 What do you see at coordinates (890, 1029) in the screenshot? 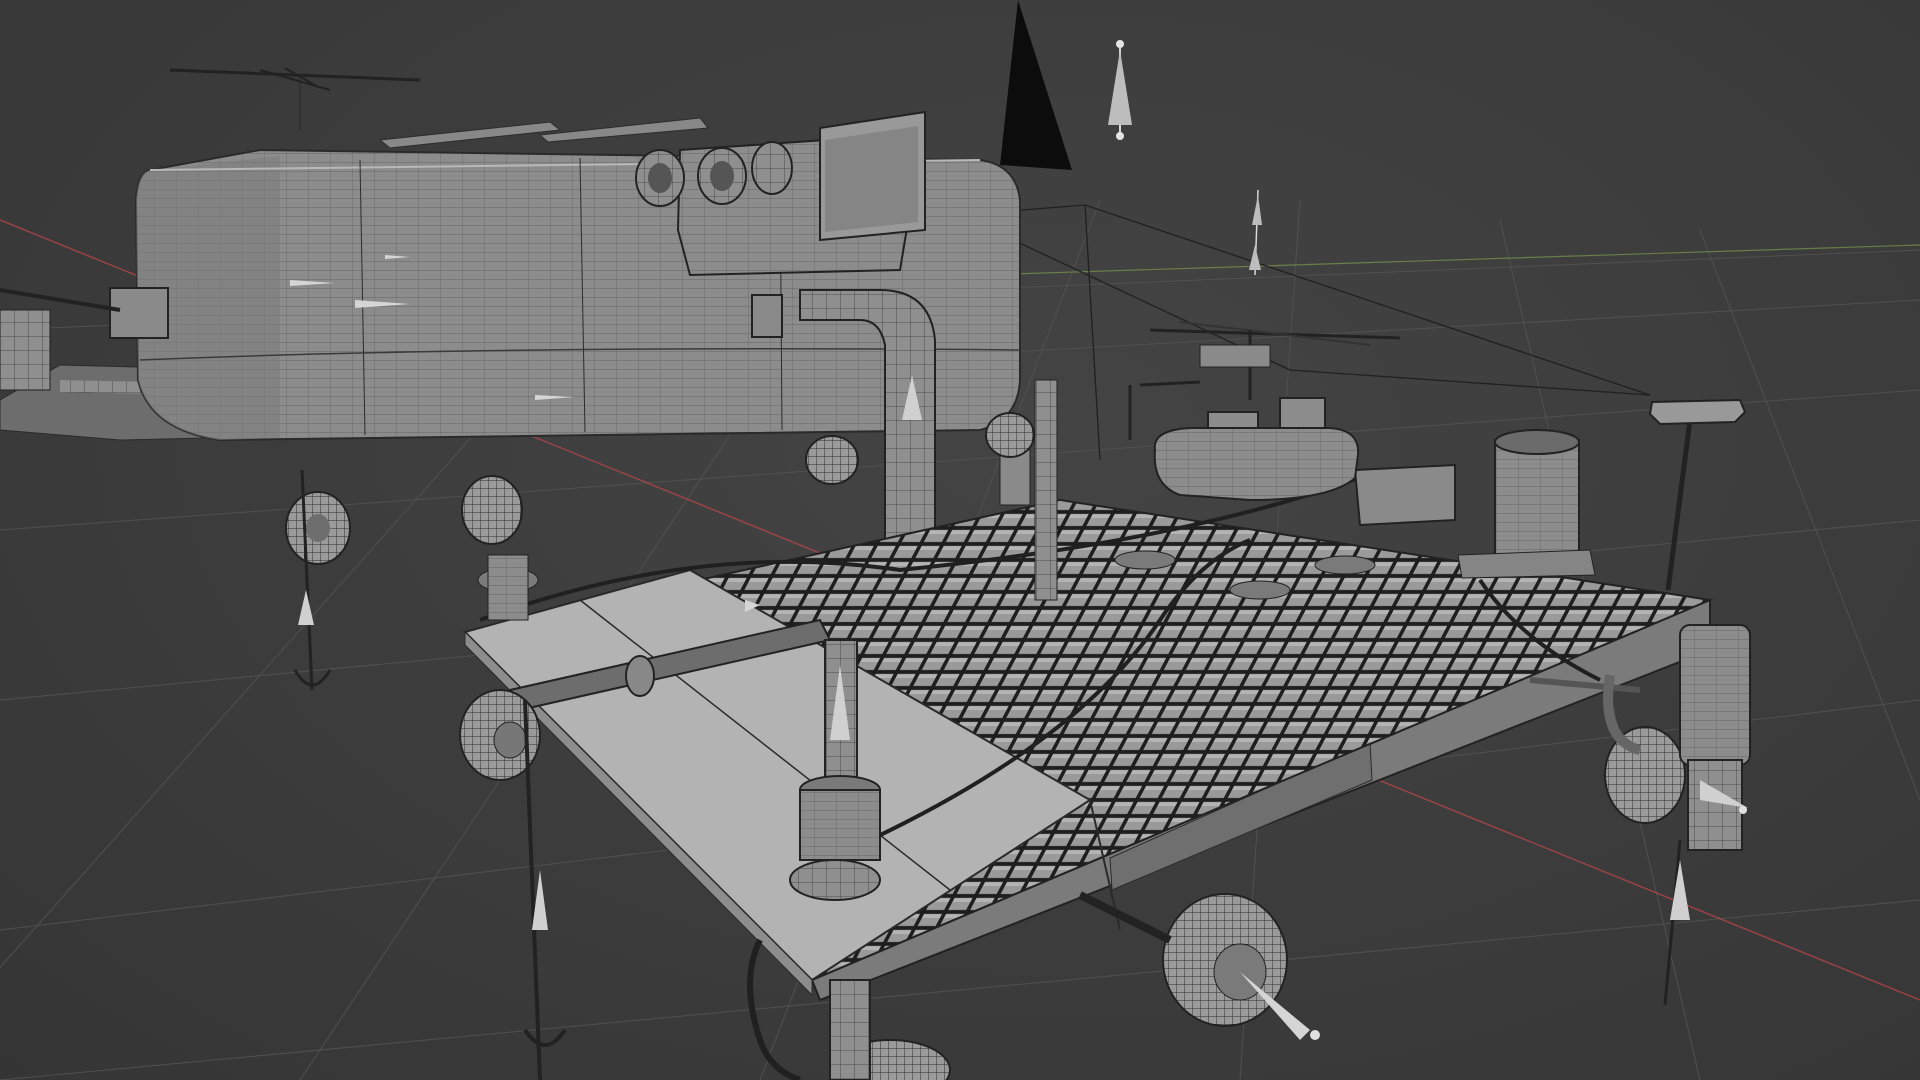
I see `wheel-front-bottom` at bounding box center [890, 1029].